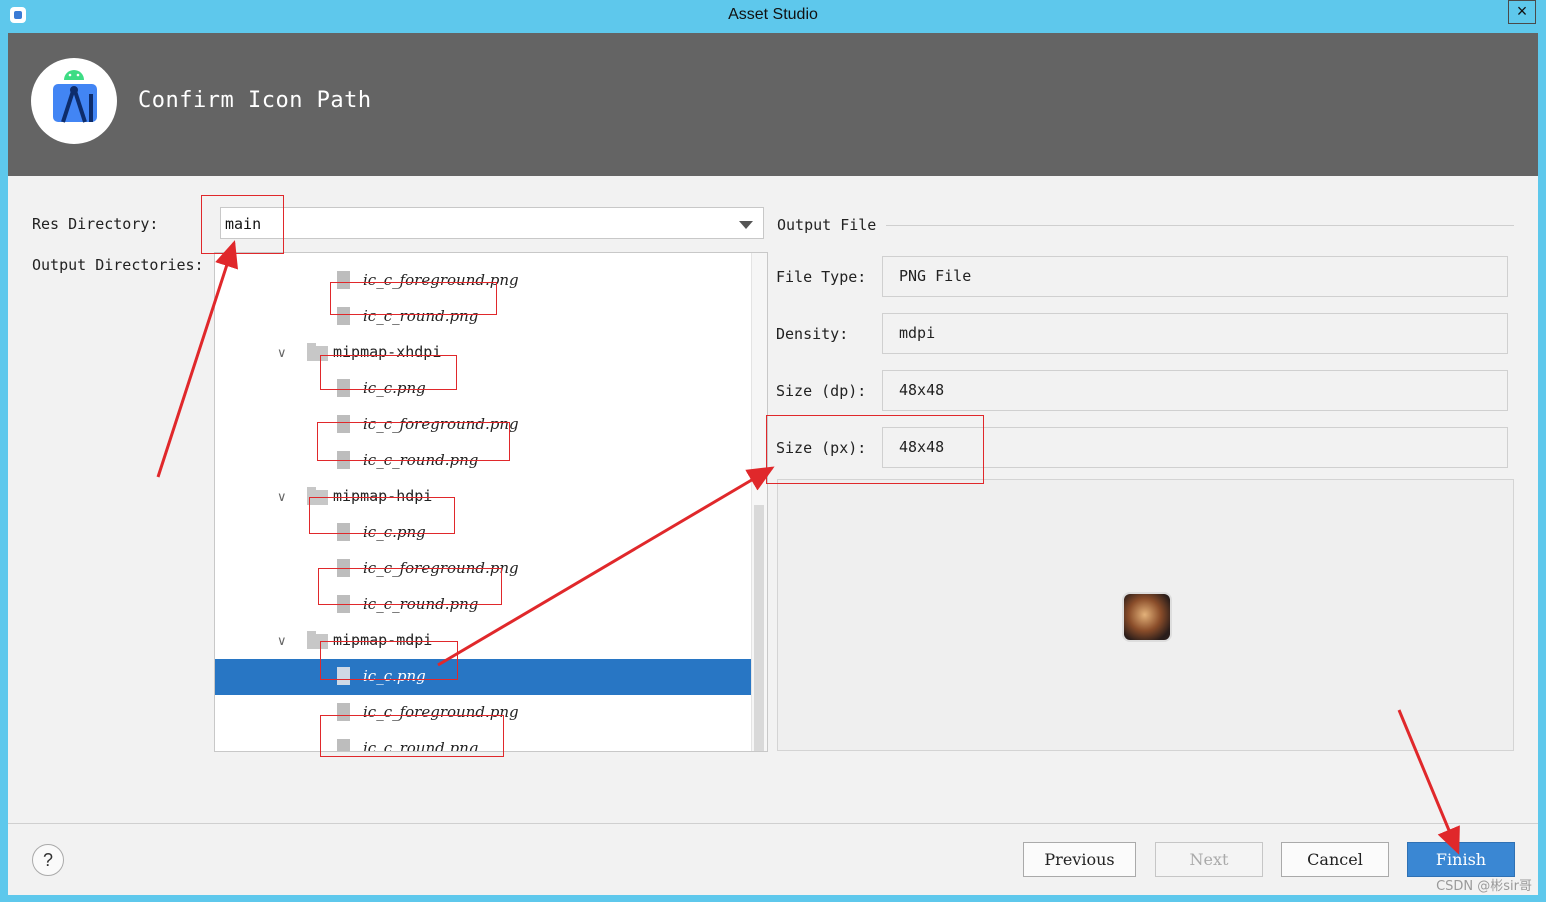 This screenshot has height=902, width=1546. I want to click on size-dp-value: 48x48, so click(922, 390).